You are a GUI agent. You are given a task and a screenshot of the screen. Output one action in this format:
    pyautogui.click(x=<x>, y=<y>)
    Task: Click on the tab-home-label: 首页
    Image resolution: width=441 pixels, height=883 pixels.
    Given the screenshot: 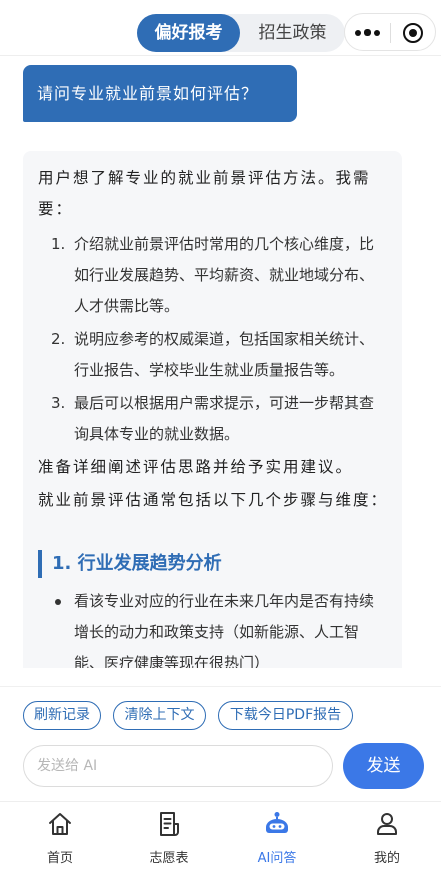 What is the action you would take?
    pyautogui.click(x=59, y=858)
    